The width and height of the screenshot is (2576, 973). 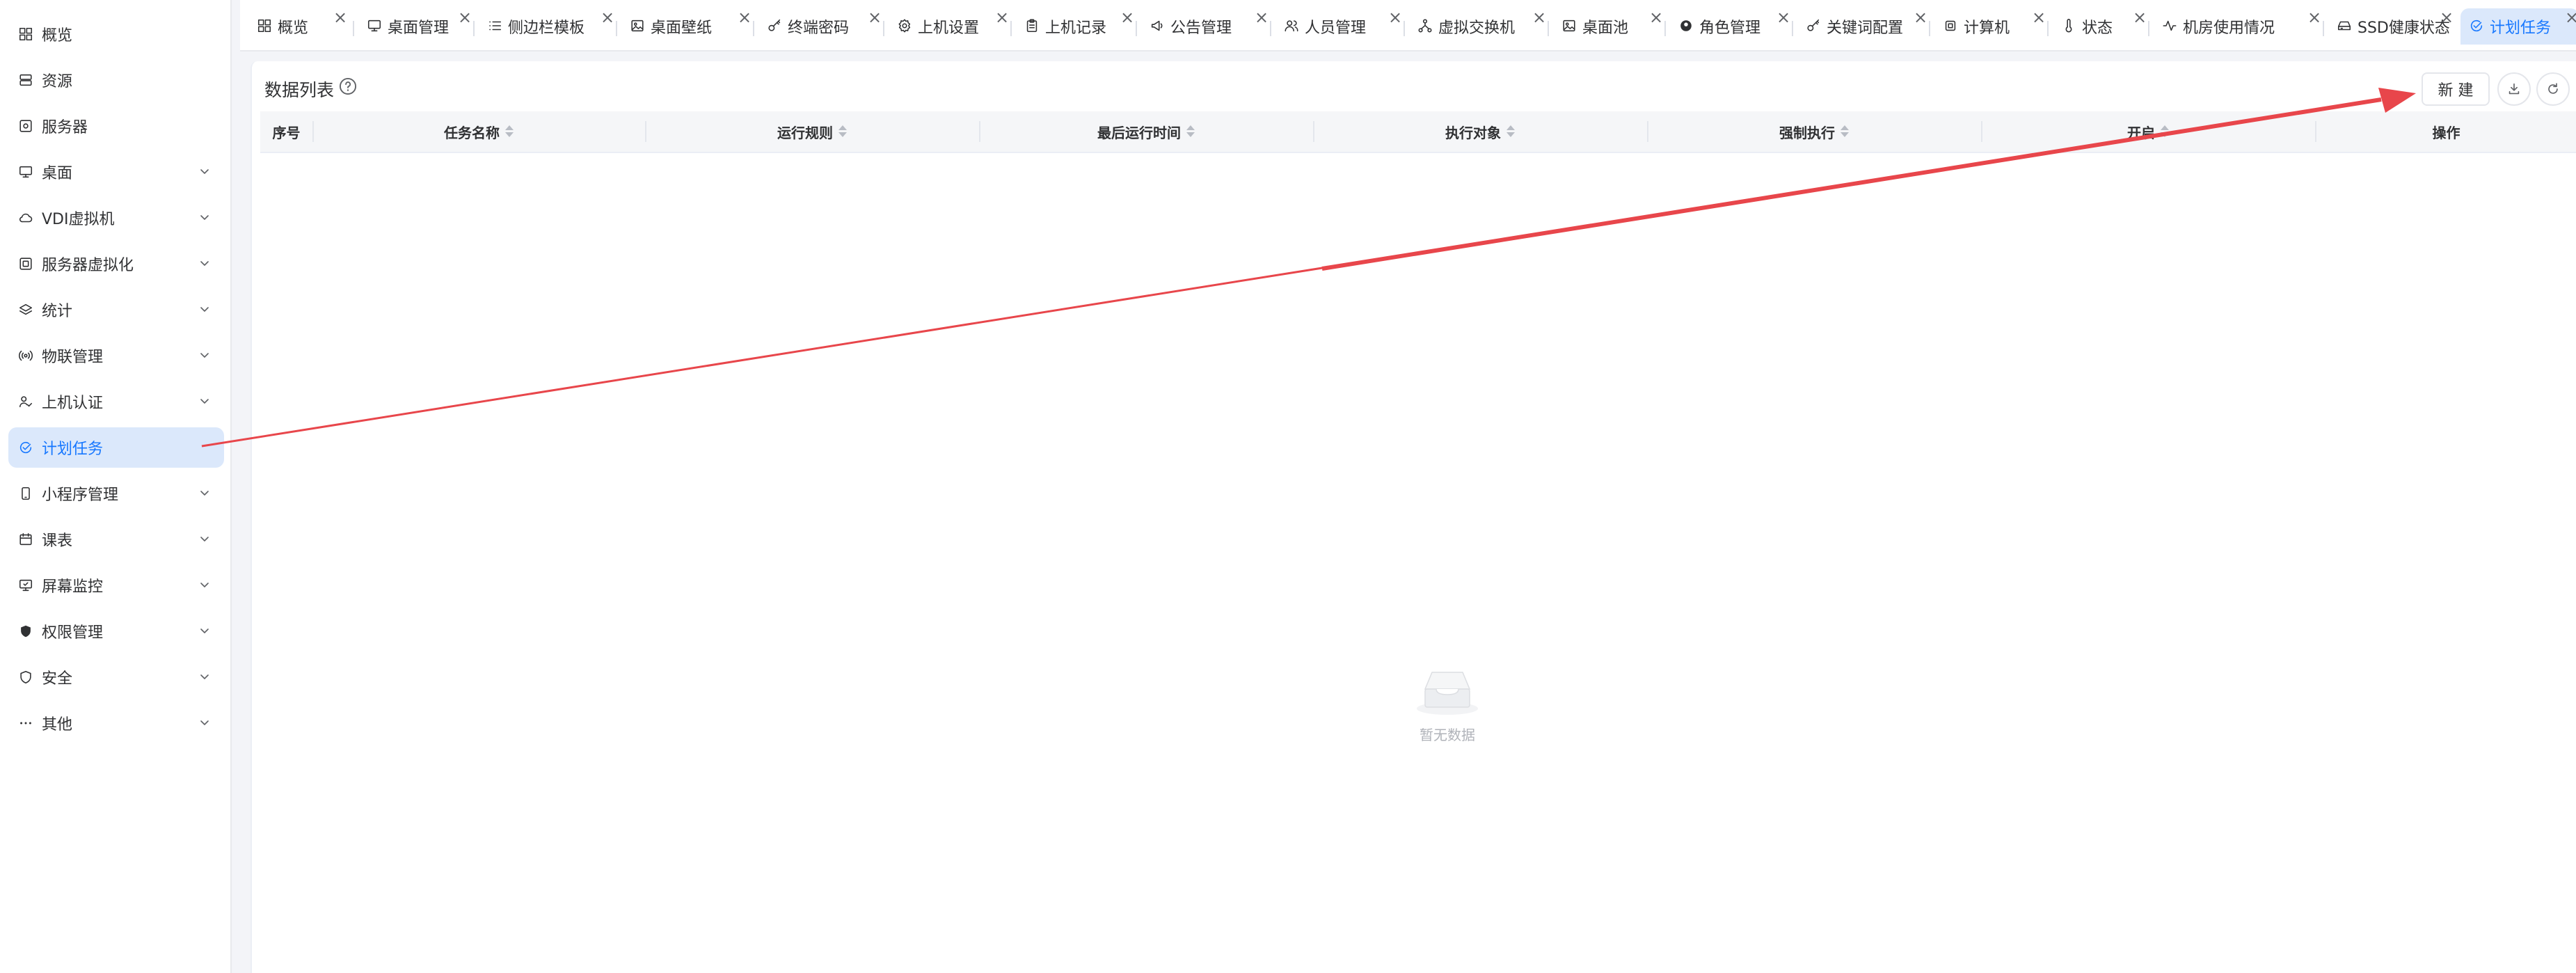 What do you see at coordinates (2553, 89) in the screenshot?
I see `refresh-button` at bounding box center [2553, 89].